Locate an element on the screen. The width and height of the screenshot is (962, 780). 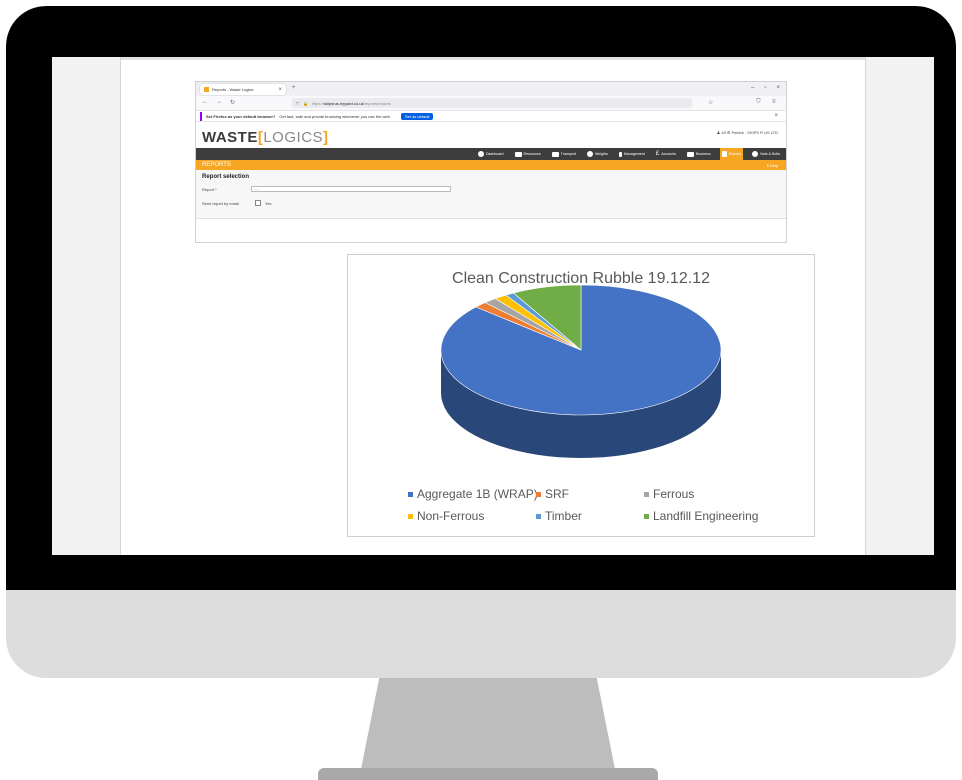
scale-icon is located at coordinates (589, 154).